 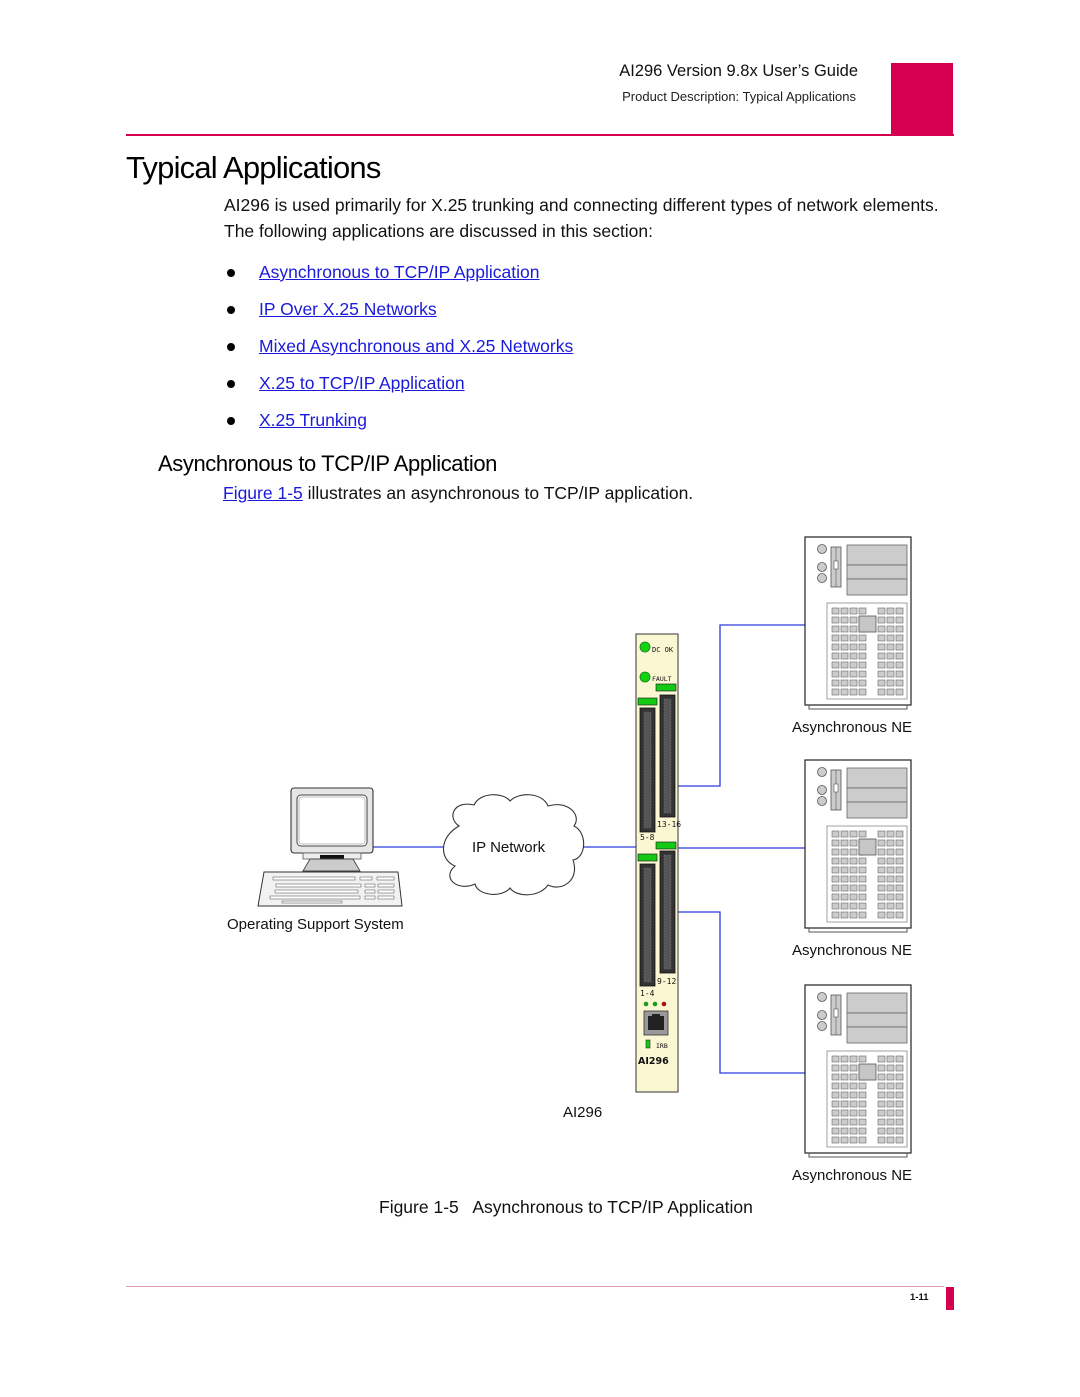 What do you see at coordinates (398, 420) in the screenshot?
I see `list-item: X.25 Trunking` at bounding box center [398, 420].